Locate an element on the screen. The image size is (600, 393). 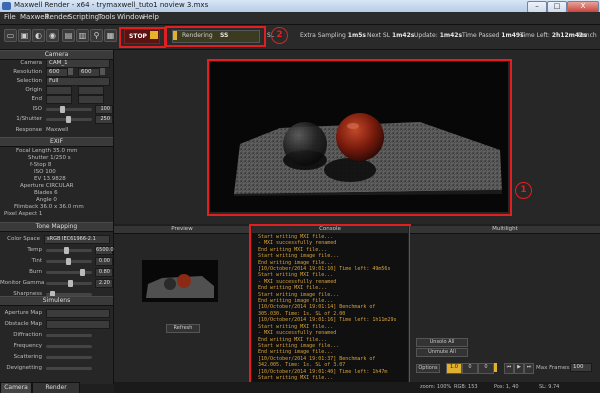
tint-slider-thumb is located at coordinates (68, 261).